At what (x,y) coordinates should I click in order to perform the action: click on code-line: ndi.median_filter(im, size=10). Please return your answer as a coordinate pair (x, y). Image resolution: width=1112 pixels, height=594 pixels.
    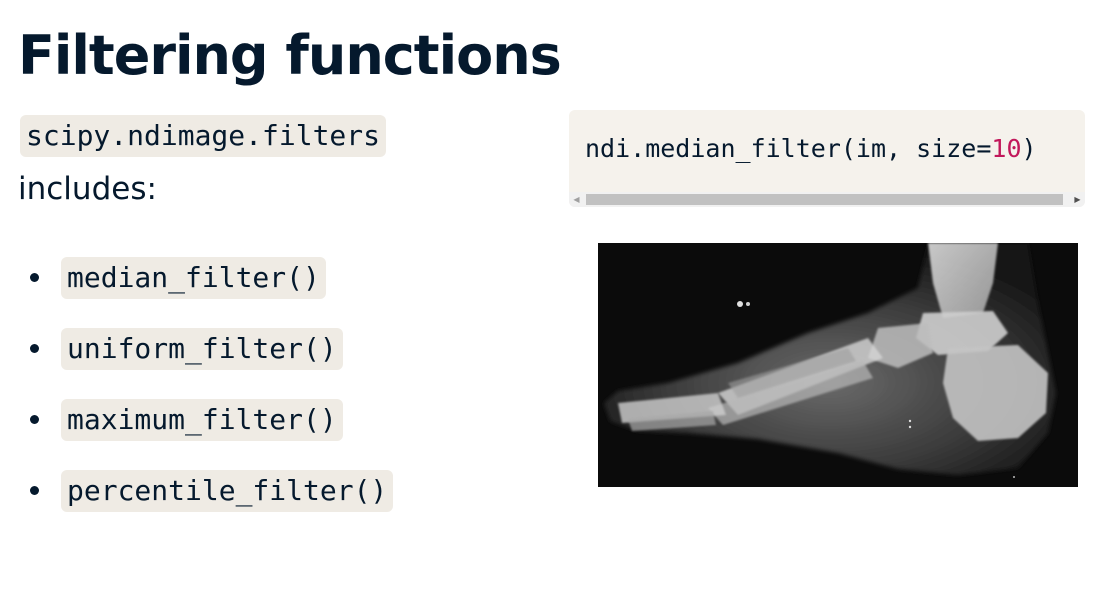
    Looking at the image, I should click on (811, 148).